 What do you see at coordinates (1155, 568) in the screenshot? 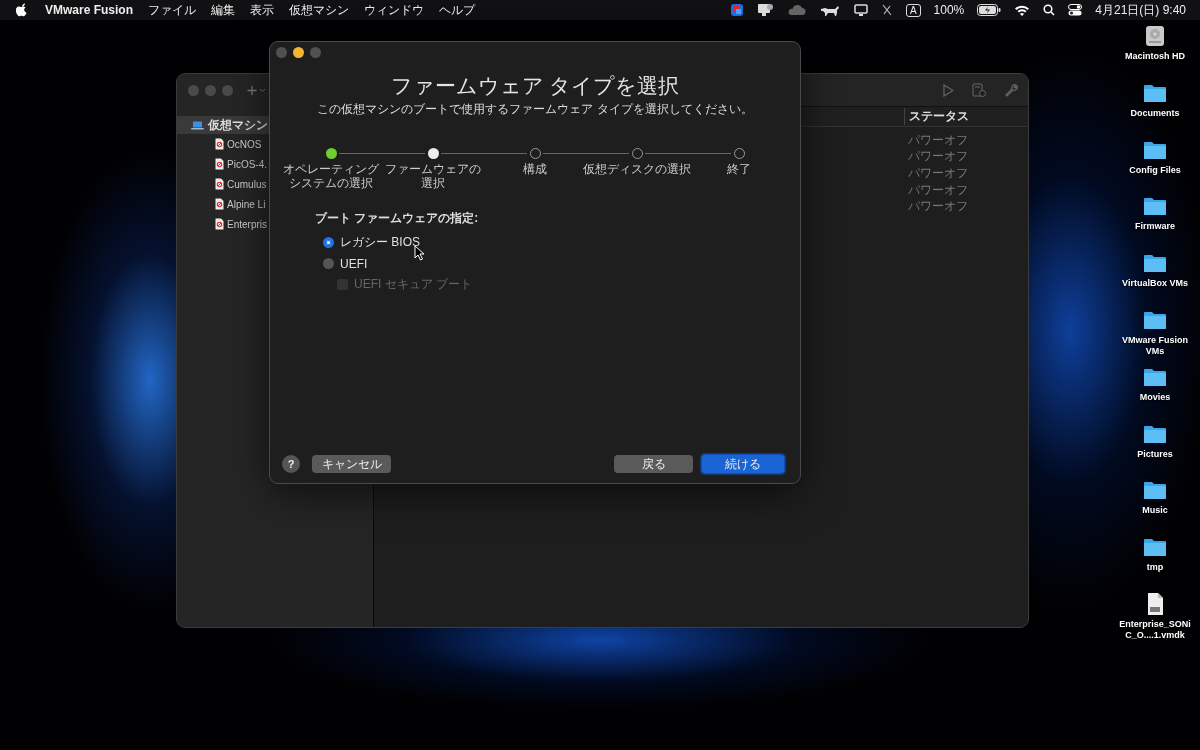
I see `icon-label: tmp` at bounding box center [1155, 568].